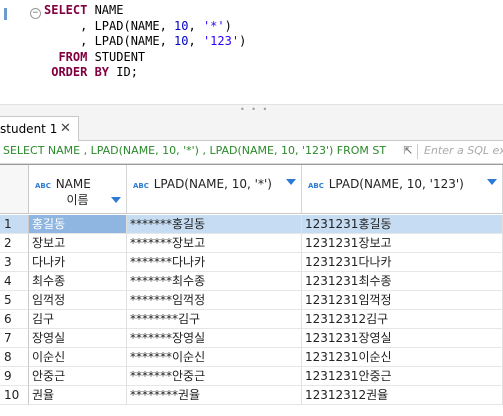  I want to click on tab-student-1: student 1 ✕, so click(39, 128).